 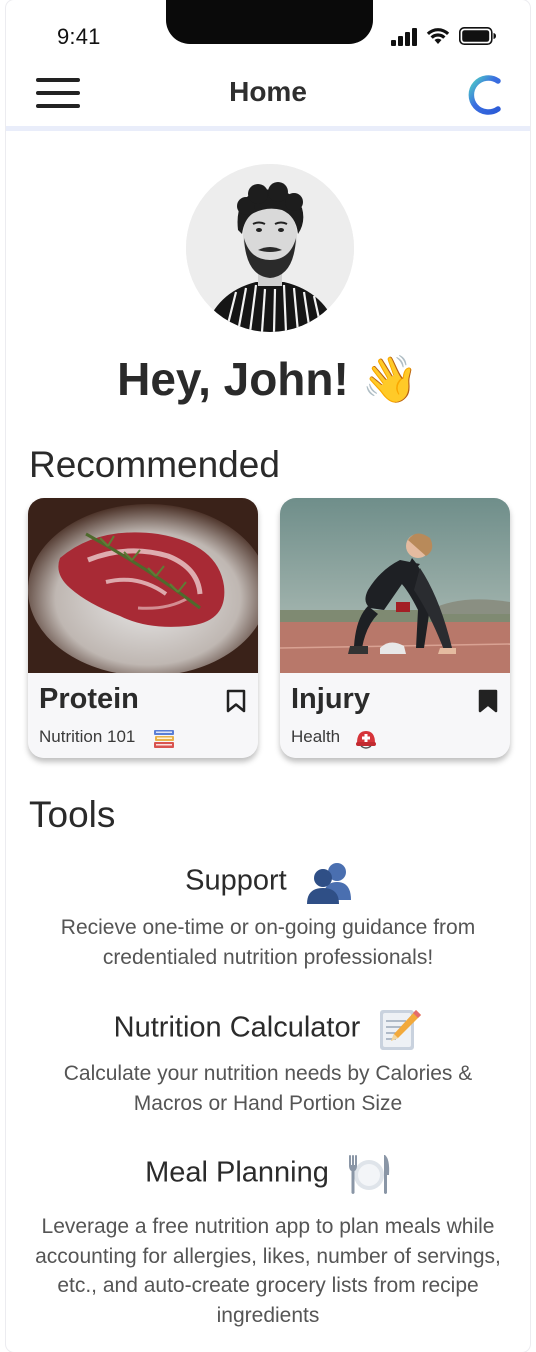 What do you see at coordinates (484, 95) in the screenshot?
I see `app-logo-c-icon` at bounding box center [484, 95].